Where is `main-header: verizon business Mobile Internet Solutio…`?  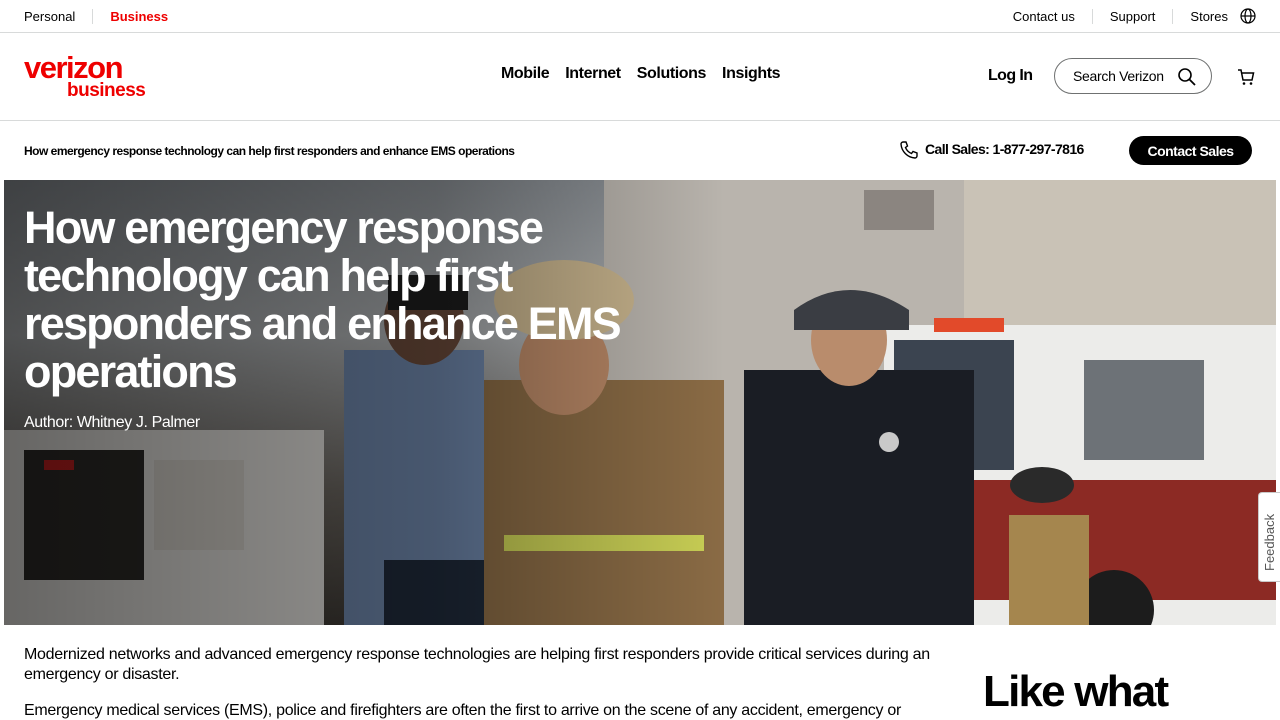 main-header: verizon business Mobile Internet Solutio… is located at coordinates (640, 77).